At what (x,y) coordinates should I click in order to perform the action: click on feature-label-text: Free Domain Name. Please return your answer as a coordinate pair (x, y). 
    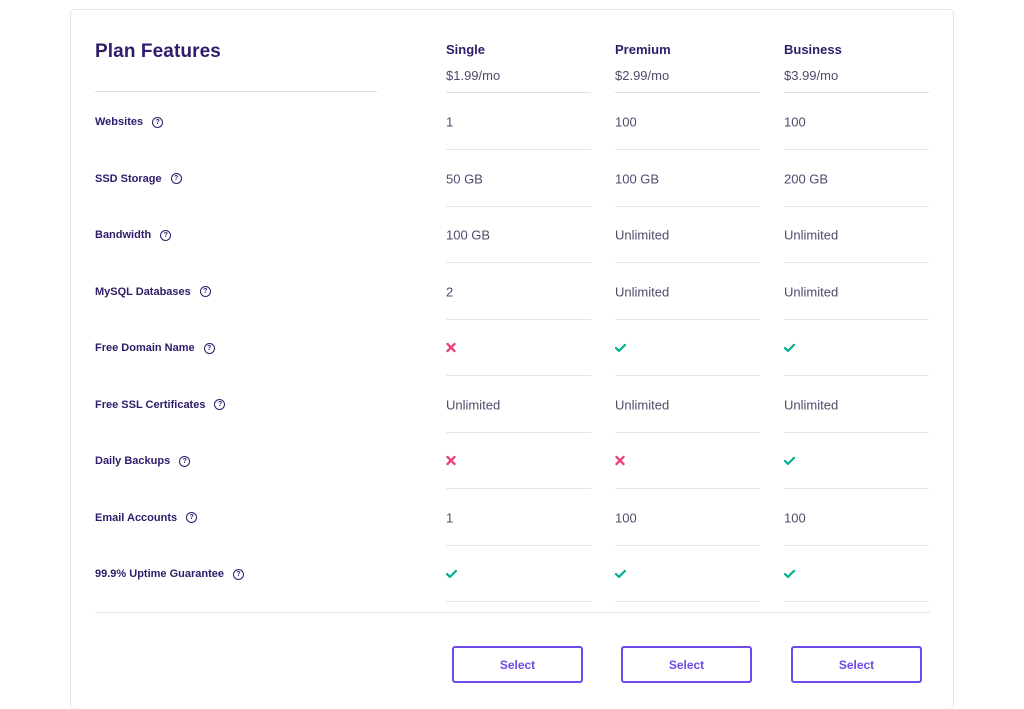
    Looking at the image, I should click on (145, 348).